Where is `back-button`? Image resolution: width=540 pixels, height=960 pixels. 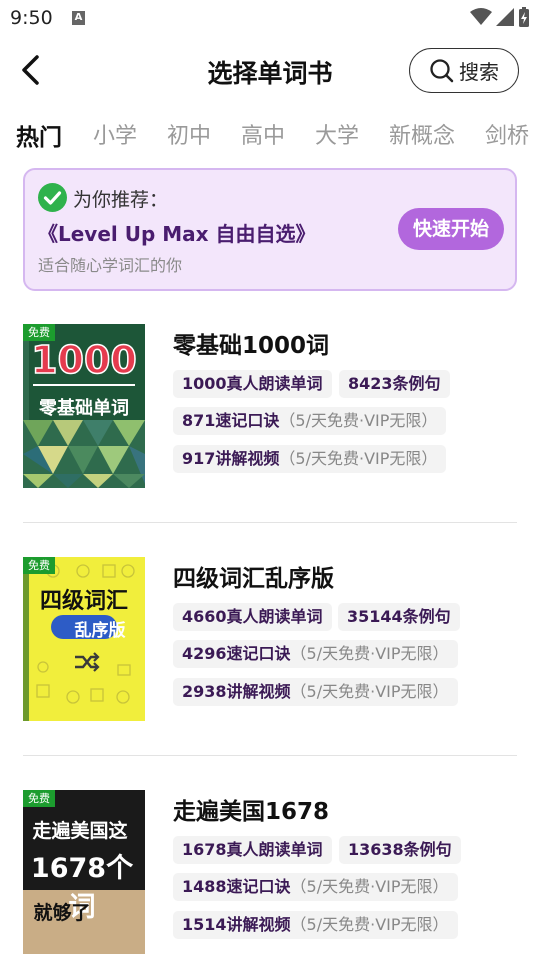 back-button is located at coordinates (32, 70).